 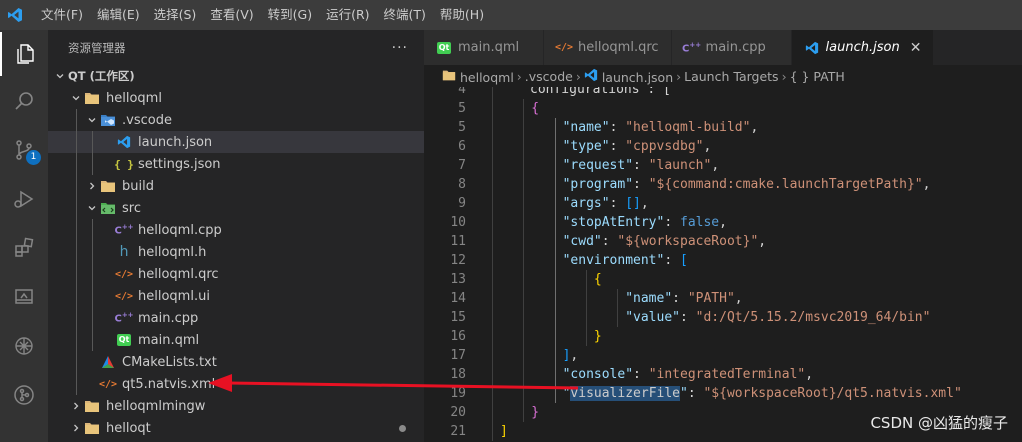 I want to click on tree-item: src, so click(x=236, y=208).